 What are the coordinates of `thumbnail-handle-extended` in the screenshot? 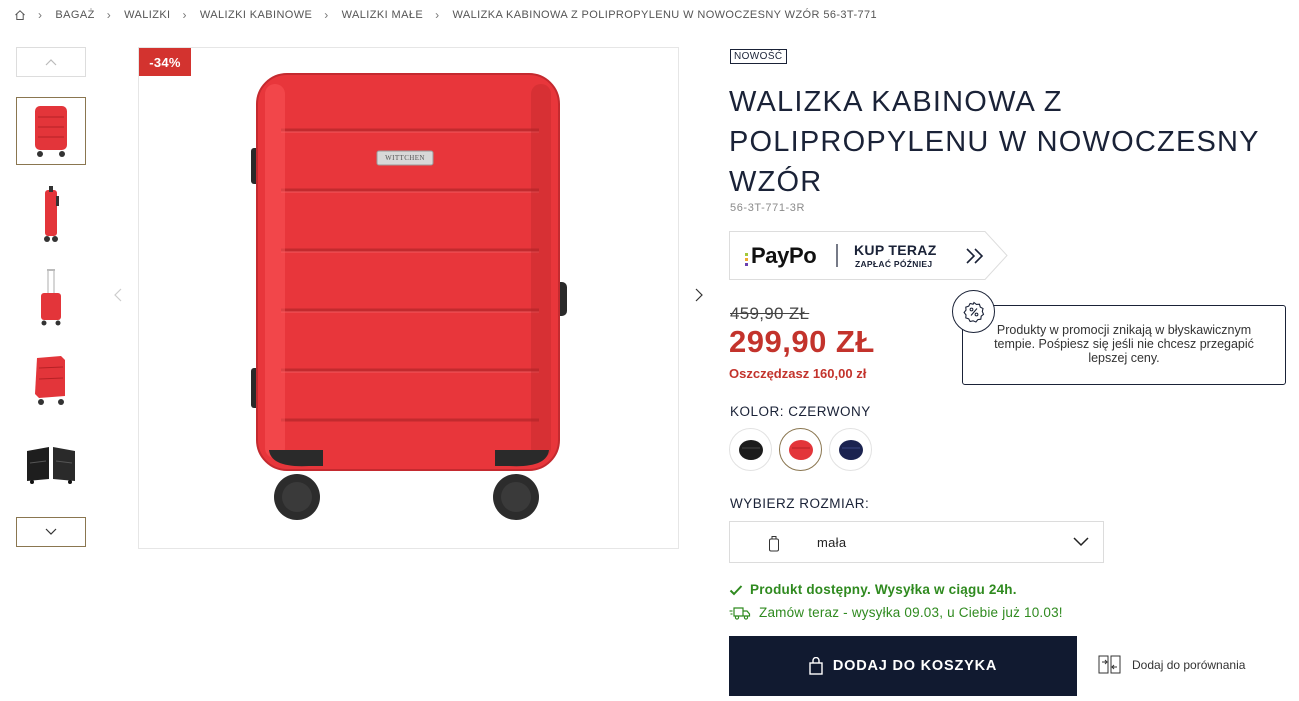 It's located at (51, 297).